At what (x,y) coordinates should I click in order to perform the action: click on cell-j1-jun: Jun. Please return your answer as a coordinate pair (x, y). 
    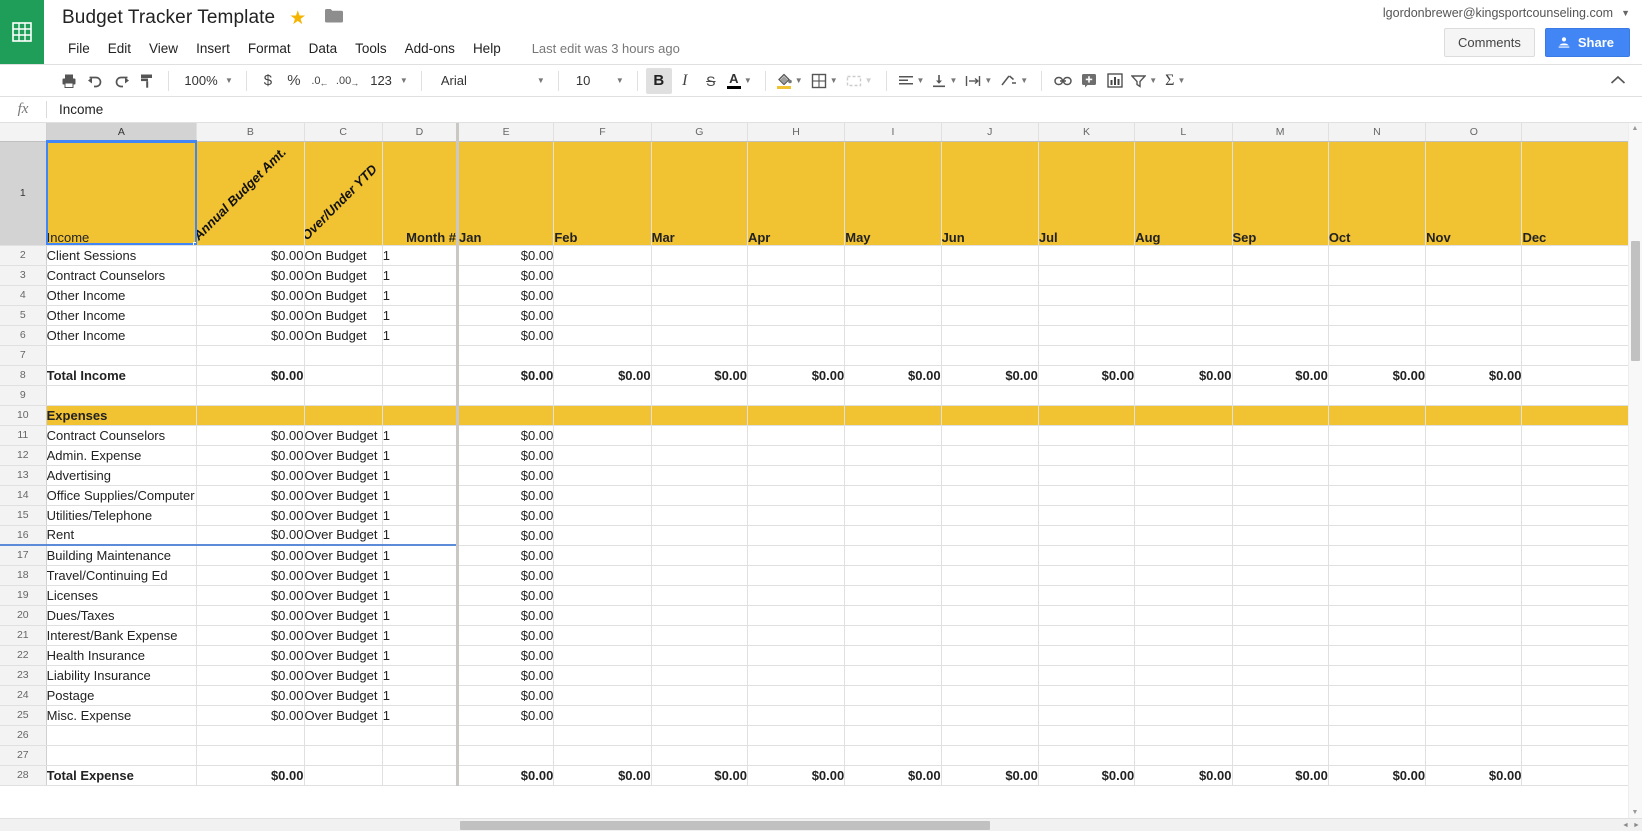
    Looking at the image, I should click on (990, 193).